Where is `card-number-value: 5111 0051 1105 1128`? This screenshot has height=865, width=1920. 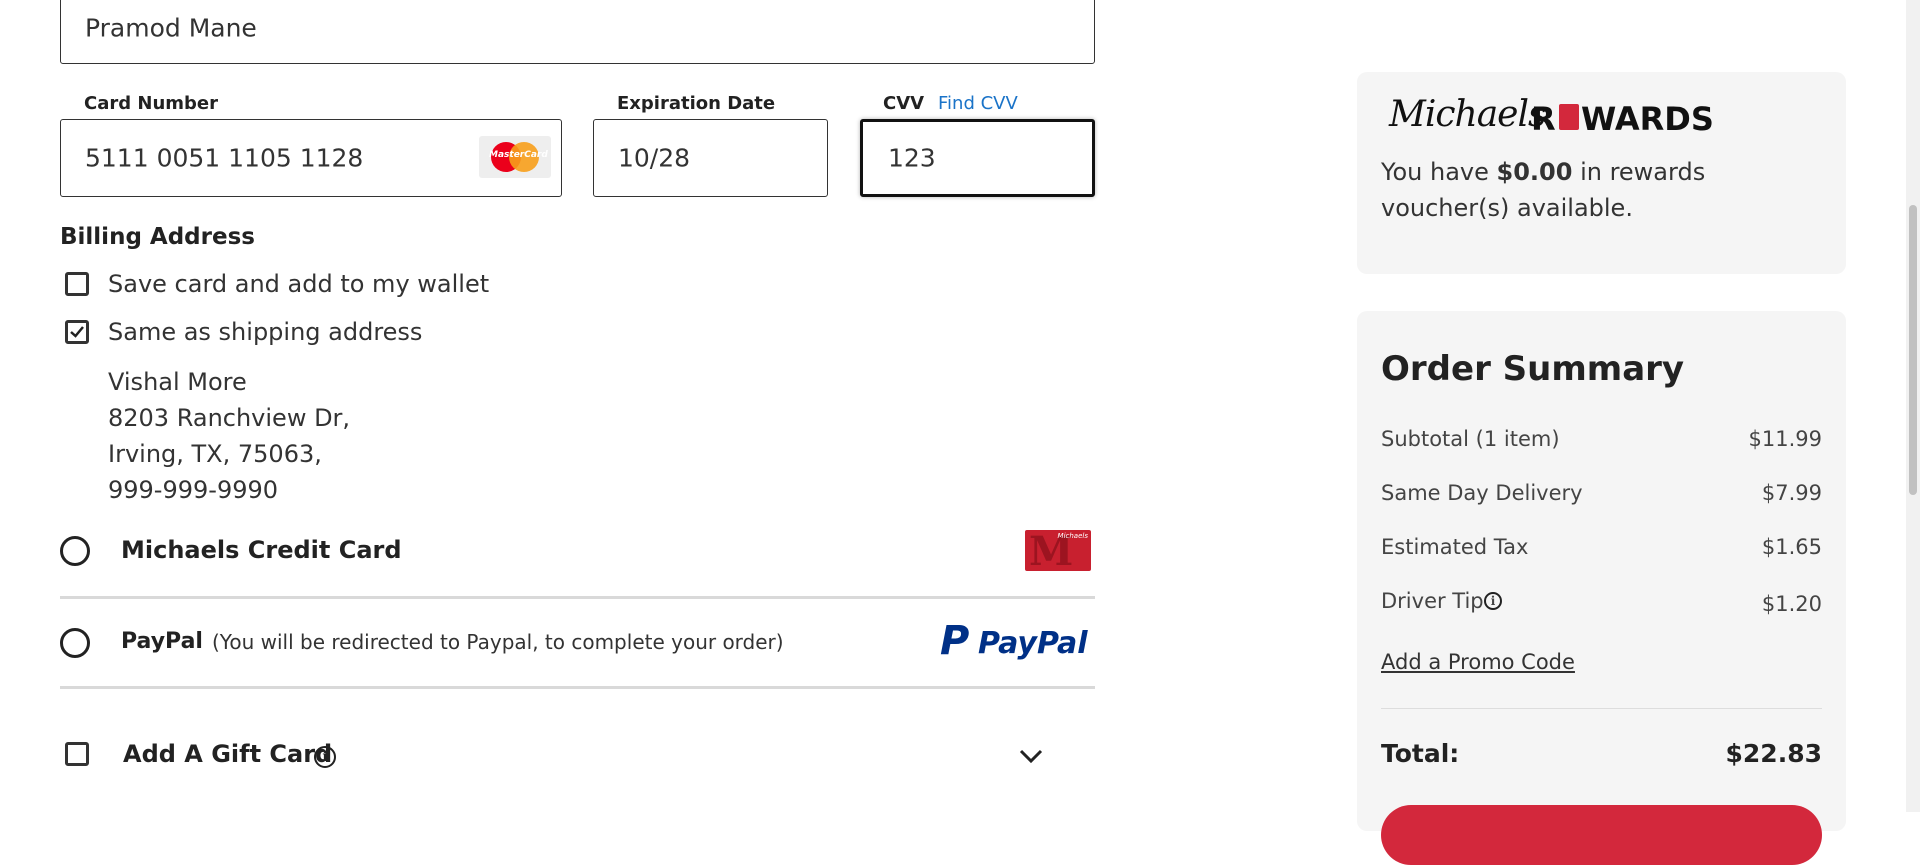
card-number-value: 5111 0051 1105 1128 is located at coordinates (224, 158).